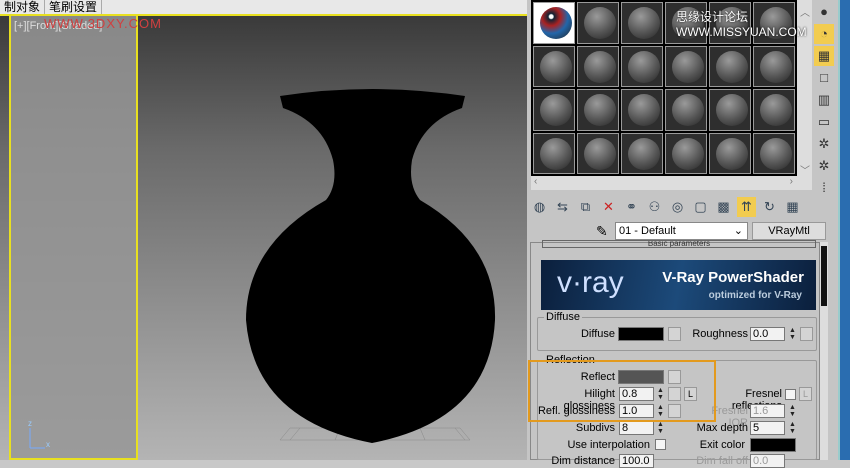 Image resolution: width=850 pixels, height=468 pixels. I want to click on max-depth-label: Max depth, so click(722, 428).